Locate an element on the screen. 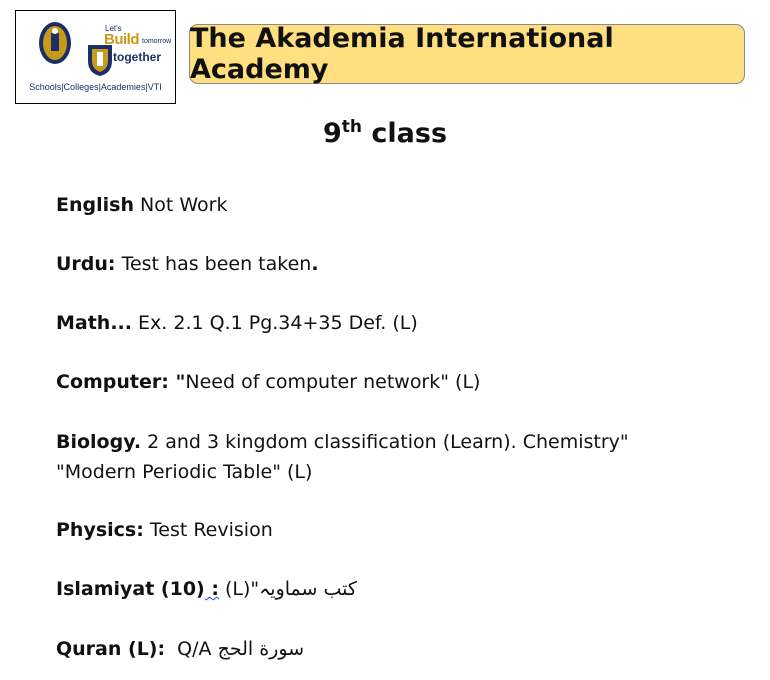 This screenshot has width=770, height=680. entry-math: Math... Ex. 2.1 Q.1 Pg.34+35 Def. (L) is located at coordinates (381, 323).